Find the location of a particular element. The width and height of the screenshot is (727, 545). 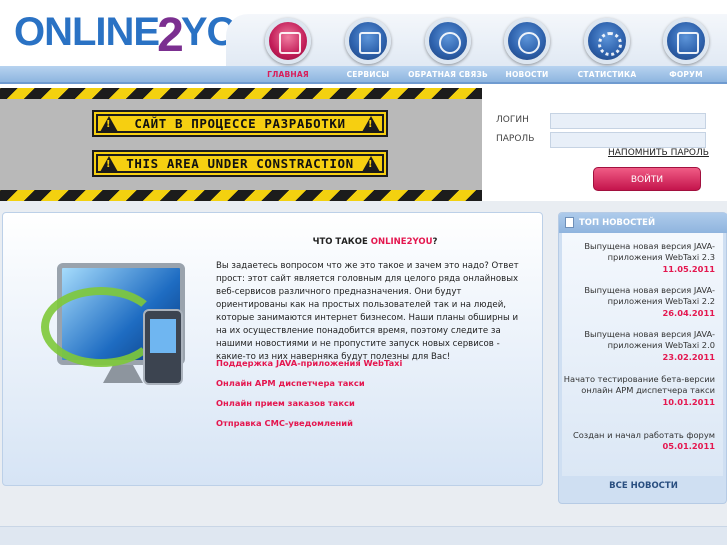

link-dispatcher-arm: Онлайн АРМ диспетчера такси is located at coordinates (290, 383).